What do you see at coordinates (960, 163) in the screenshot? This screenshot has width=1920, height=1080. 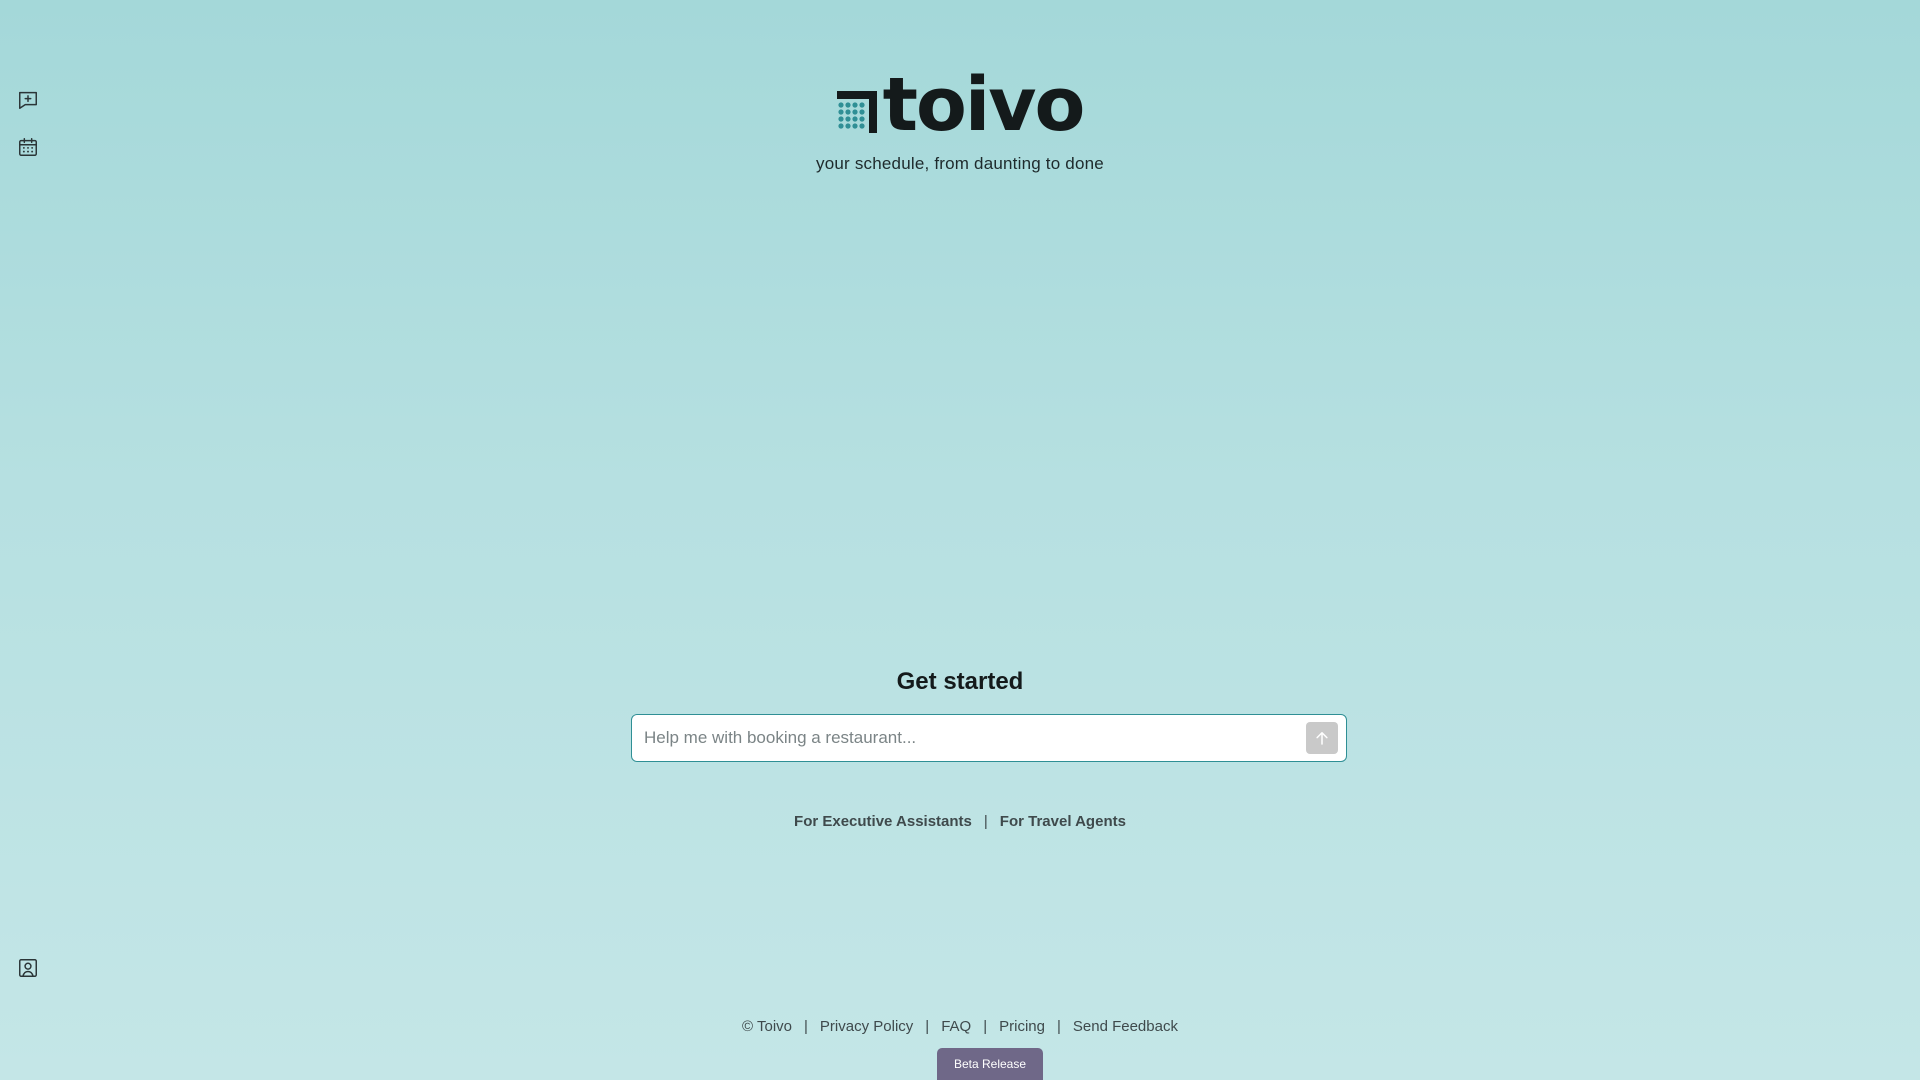 I see `tagline: your schedule, from daunting to done` at bounding box center [960, 163].